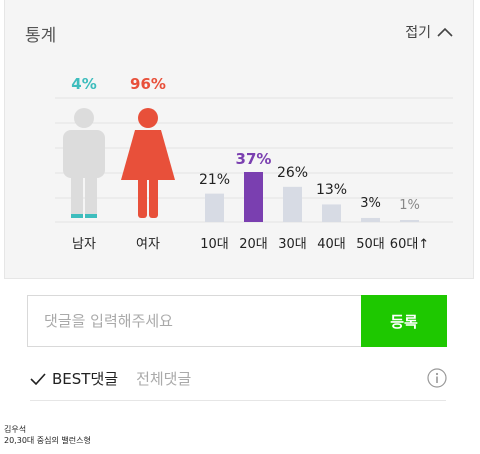  What do you see at coordinates (214, 179) in the screenshot?
I see `age-value-label-0: 21%` at bounding box center [214, 179].